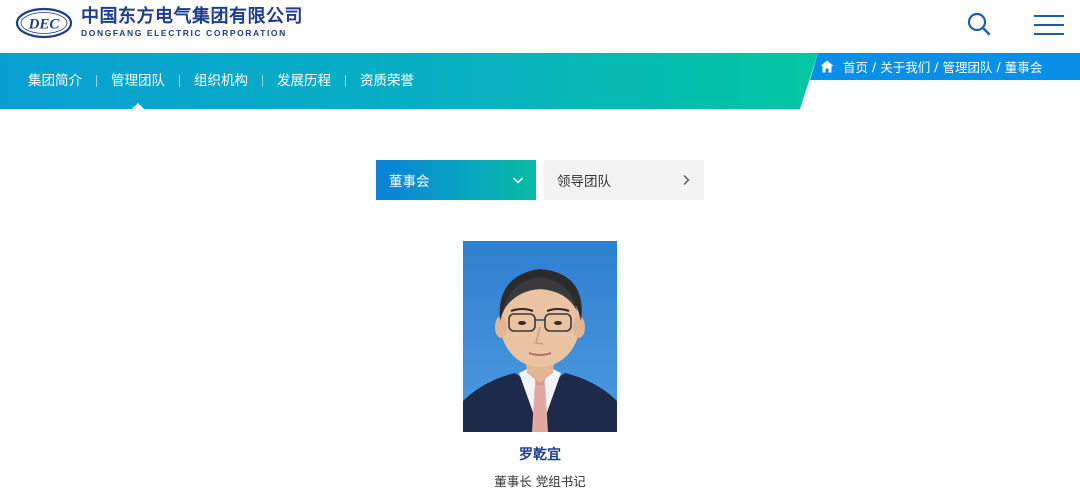  I want to click on breadcrumb-about-us: 关于我们, so click(905, 66).